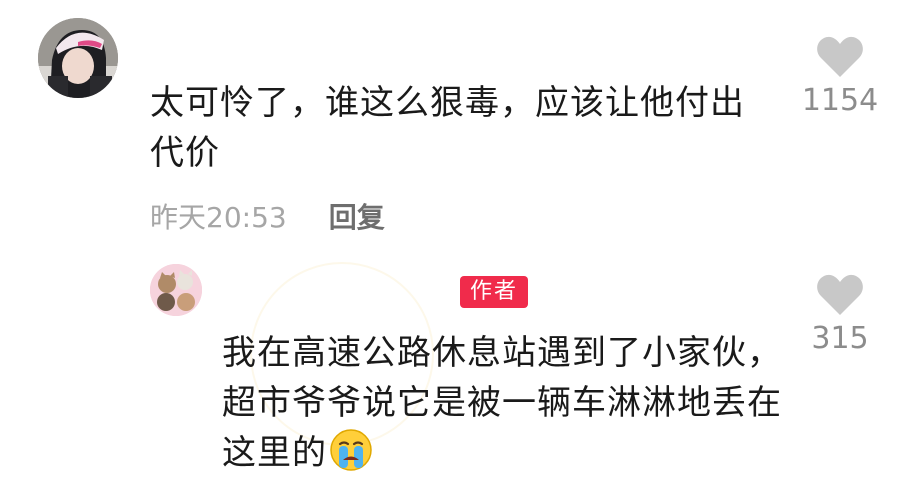 The width and height of the screenshot is (900, 495). I want to click on crying-face-emoji-icon, so click(351, 450).